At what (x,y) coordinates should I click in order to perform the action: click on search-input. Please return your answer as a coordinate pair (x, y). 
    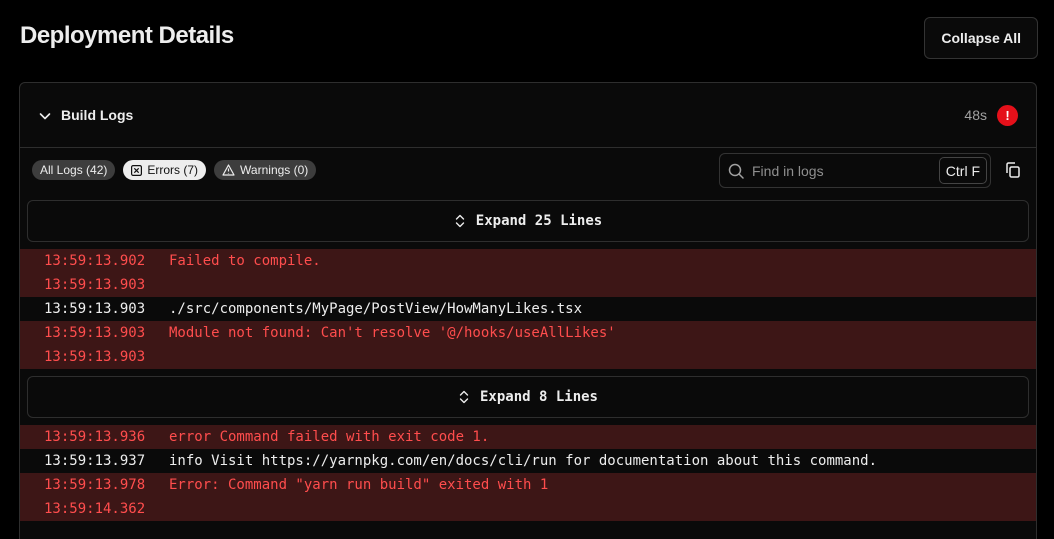
    Looking at the image, I should click on (842, 170).